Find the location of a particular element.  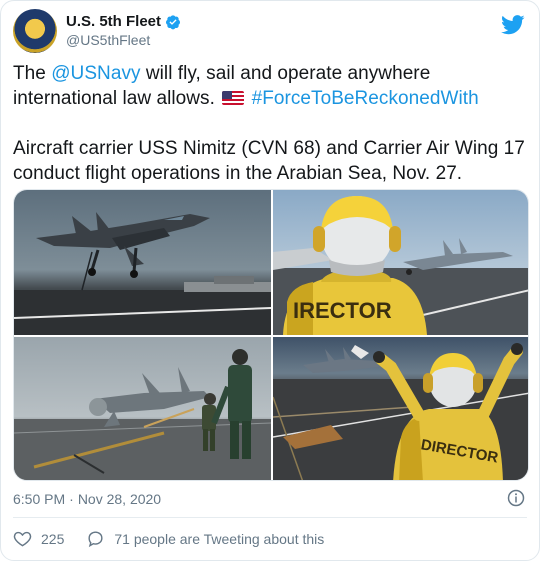

tweeting-about-link: 71 people are Tweeting about this is located at coordinates (205, 538).